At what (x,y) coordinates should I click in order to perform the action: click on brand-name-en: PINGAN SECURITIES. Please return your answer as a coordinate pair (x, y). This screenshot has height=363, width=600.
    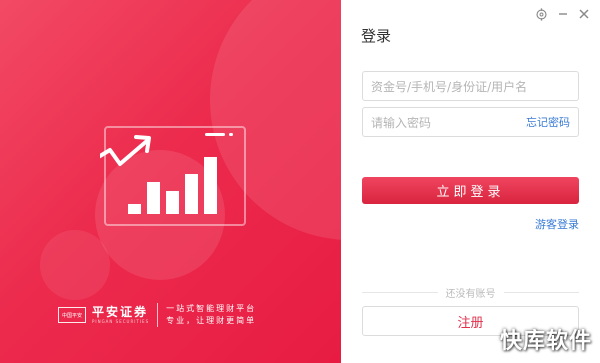
    Looking at the image, I should click on (121, 321).